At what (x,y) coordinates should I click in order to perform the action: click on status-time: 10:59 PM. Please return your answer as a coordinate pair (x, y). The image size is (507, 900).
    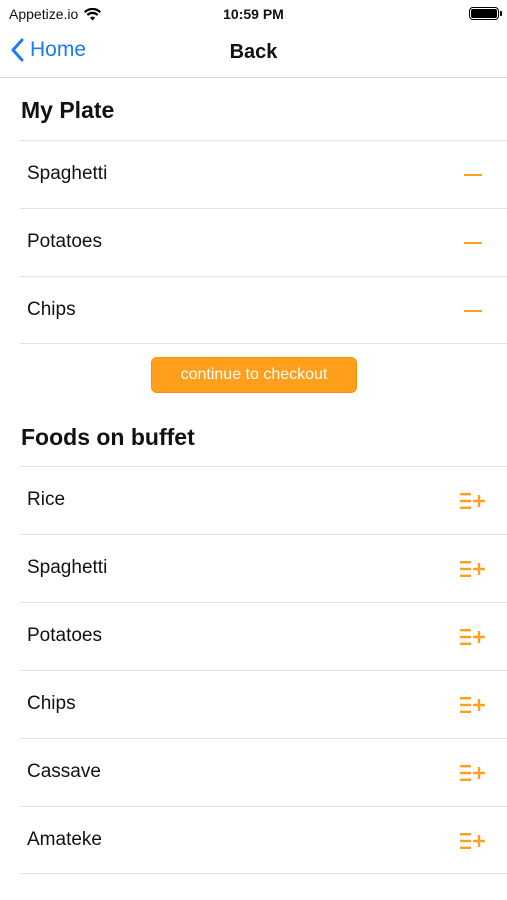
    Looking at the image, I should click on (253, 14).